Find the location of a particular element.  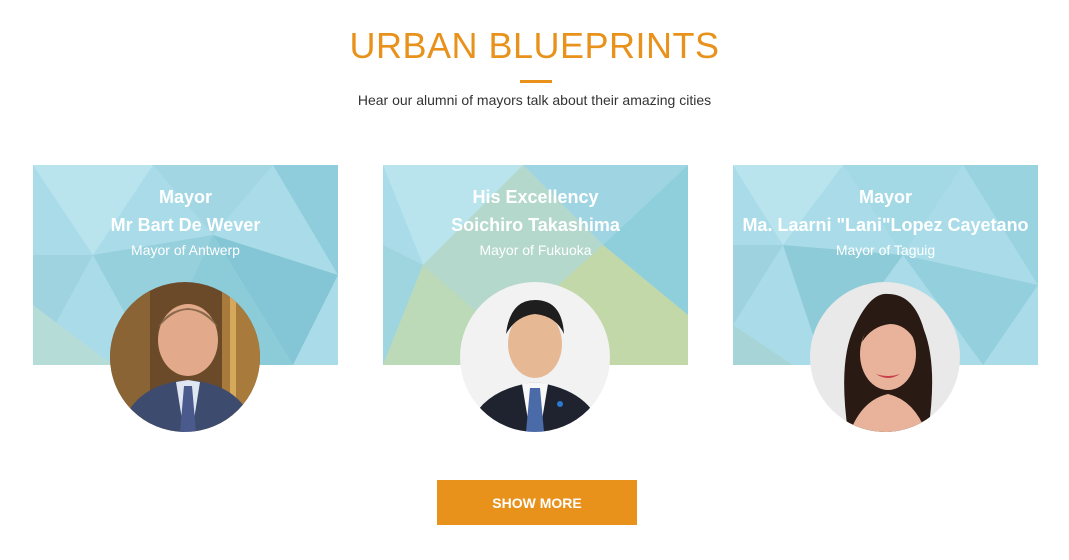

mayor-city: Mayor of Taguig is located at coordinates (885, 250).